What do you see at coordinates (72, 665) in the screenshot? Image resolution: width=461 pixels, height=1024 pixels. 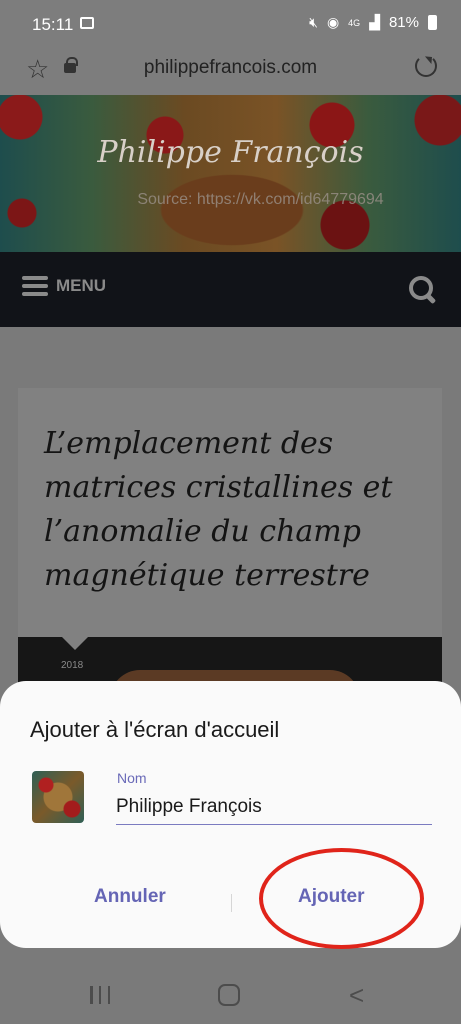 I see `article-year: 2018` at bounding box center [72, 665].